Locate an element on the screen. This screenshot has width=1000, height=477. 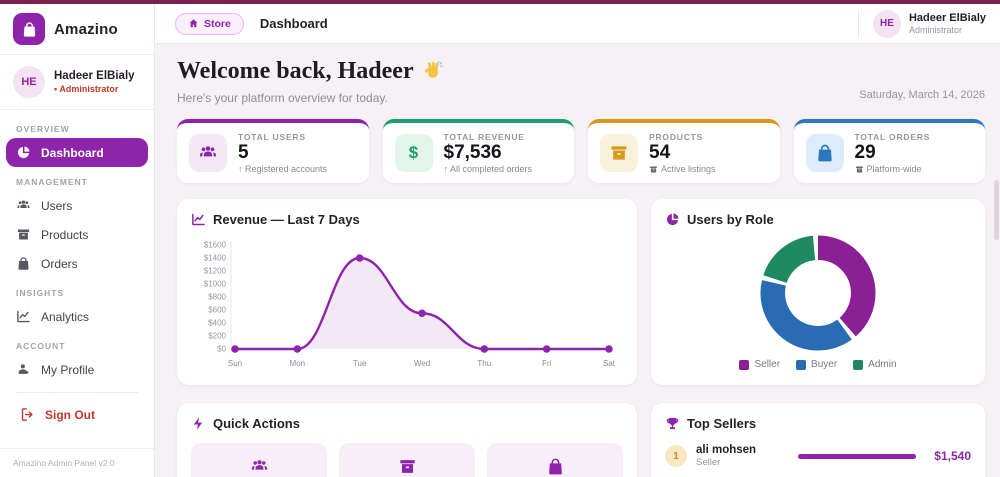
sidebar-user-card: HE Hadeer ElBialy Administrator is located at coordinates (77, 82).